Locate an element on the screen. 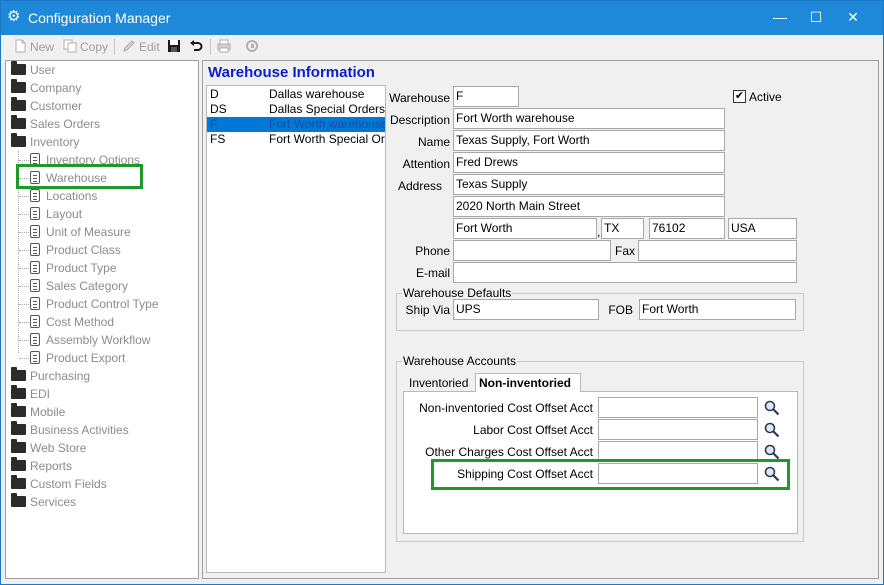 Image resolution: width=884 pixels, height=585 pixels. tree-item-label: Product Class is located at coordinates (83, 250).